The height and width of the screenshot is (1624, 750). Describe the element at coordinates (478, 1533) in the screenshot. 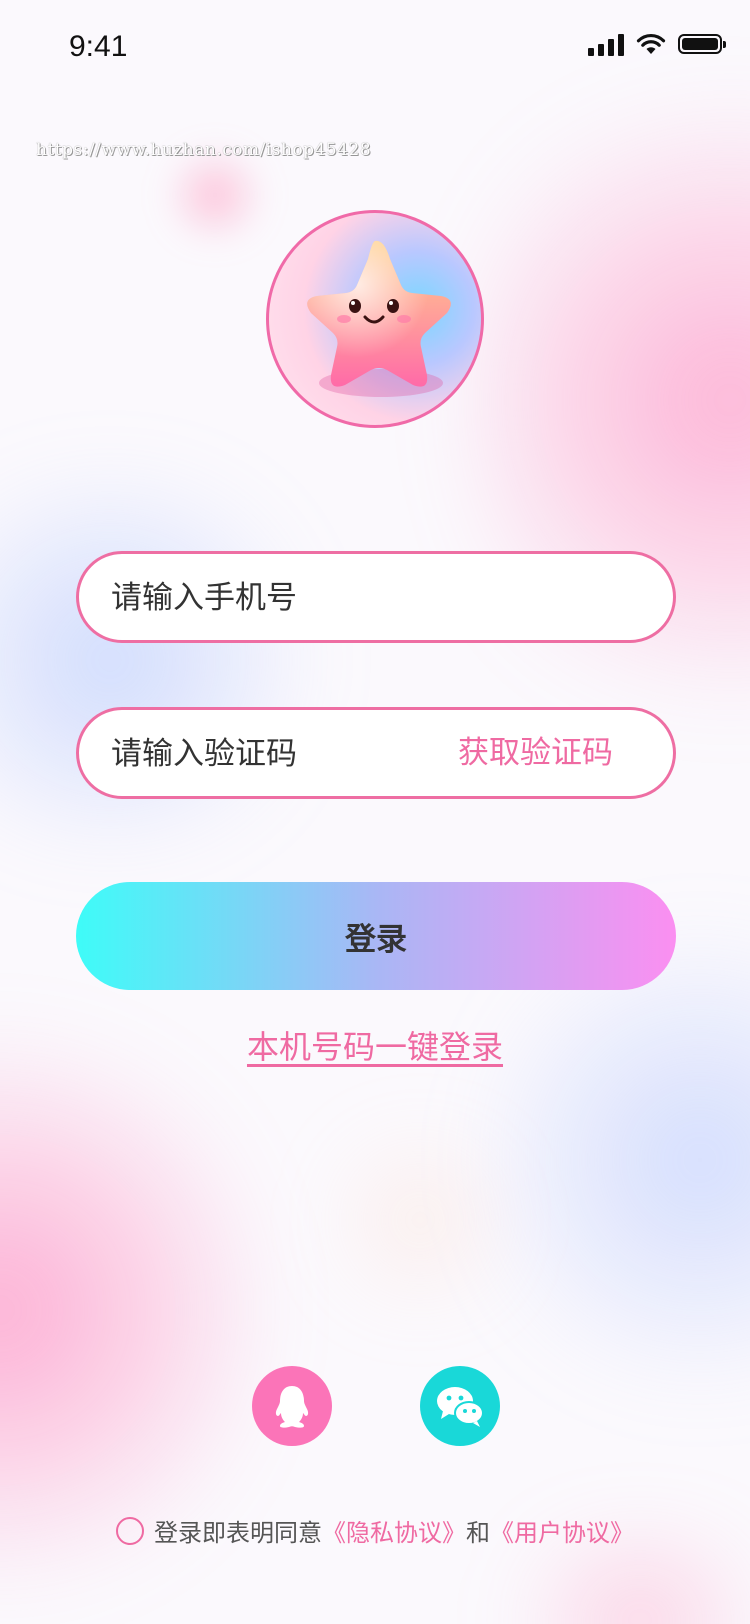

I see `agreement-conjunction: 和` at that location.